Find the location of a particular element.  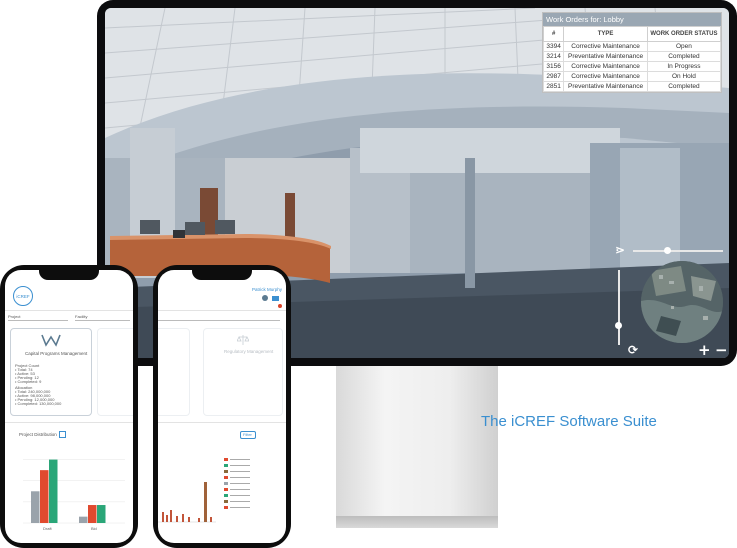

rotate-icon: ⟳ is located at coordinates (633, 350).